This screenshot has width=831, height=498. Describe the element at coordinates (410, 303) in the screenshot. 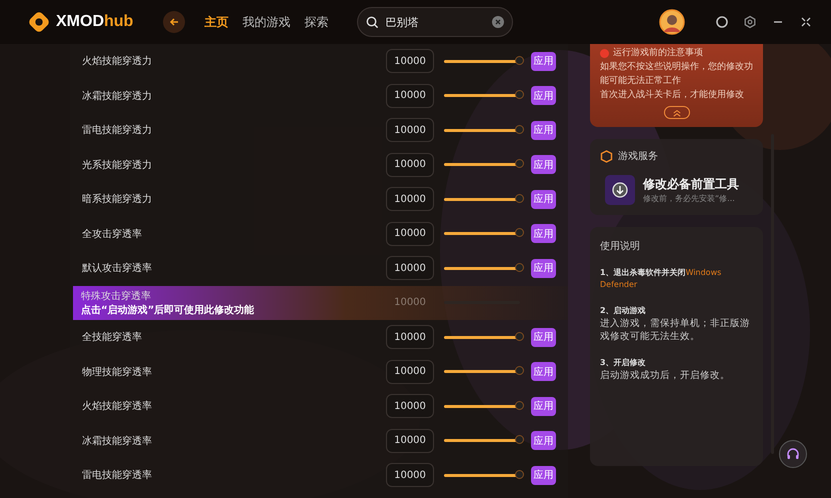

I see `value-text: 10000` at that location.